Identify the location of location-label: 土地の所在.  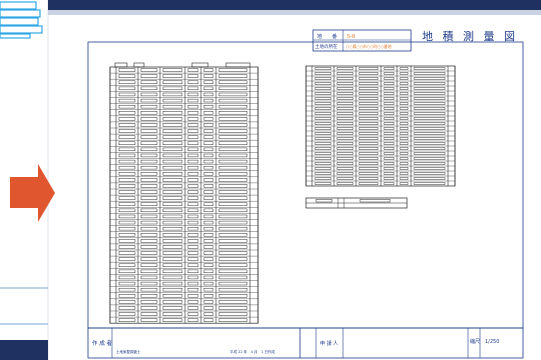
(326, 46).